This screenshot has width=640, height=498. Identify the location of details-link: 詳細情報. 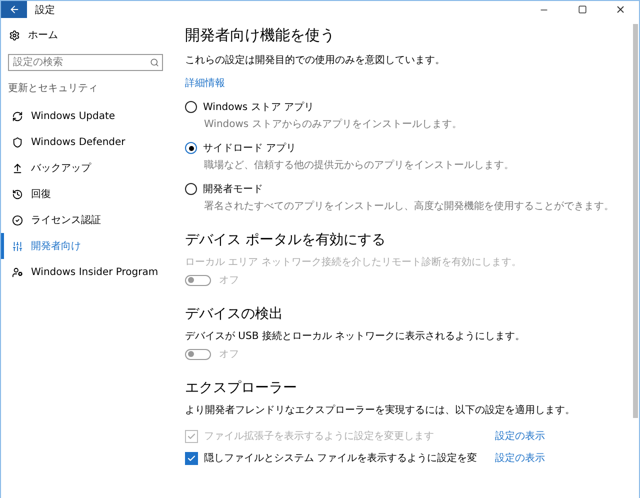
(205, 83).